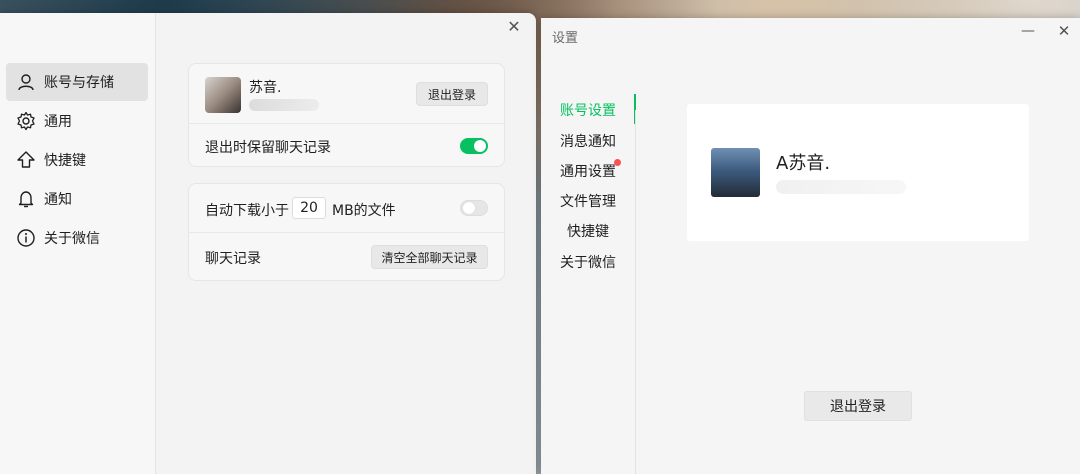  What do you see at coordinates (346, 94) in the screenshot?
I see `account-row: 苏音. 退出登录` at bounding box center [346, 94].